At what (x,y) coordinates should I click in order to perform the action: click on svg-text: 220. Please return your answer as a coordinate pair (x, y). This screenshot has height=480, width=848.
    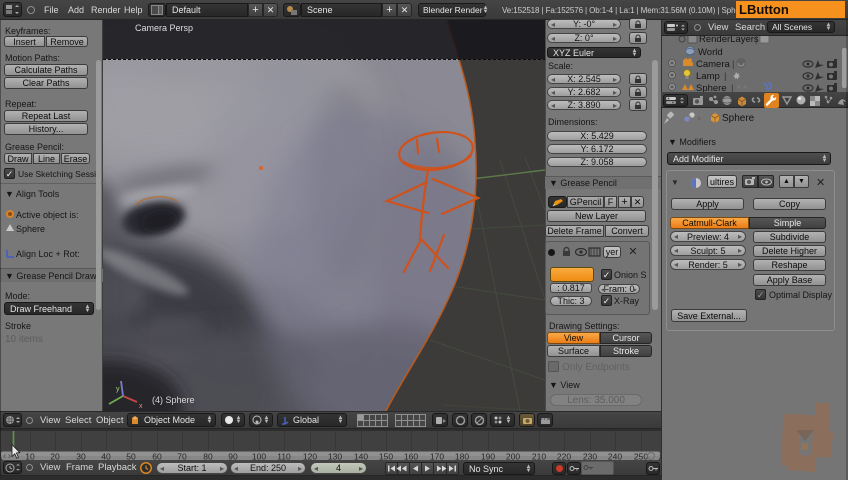
    Looking at the image, I should click on (564, 456).